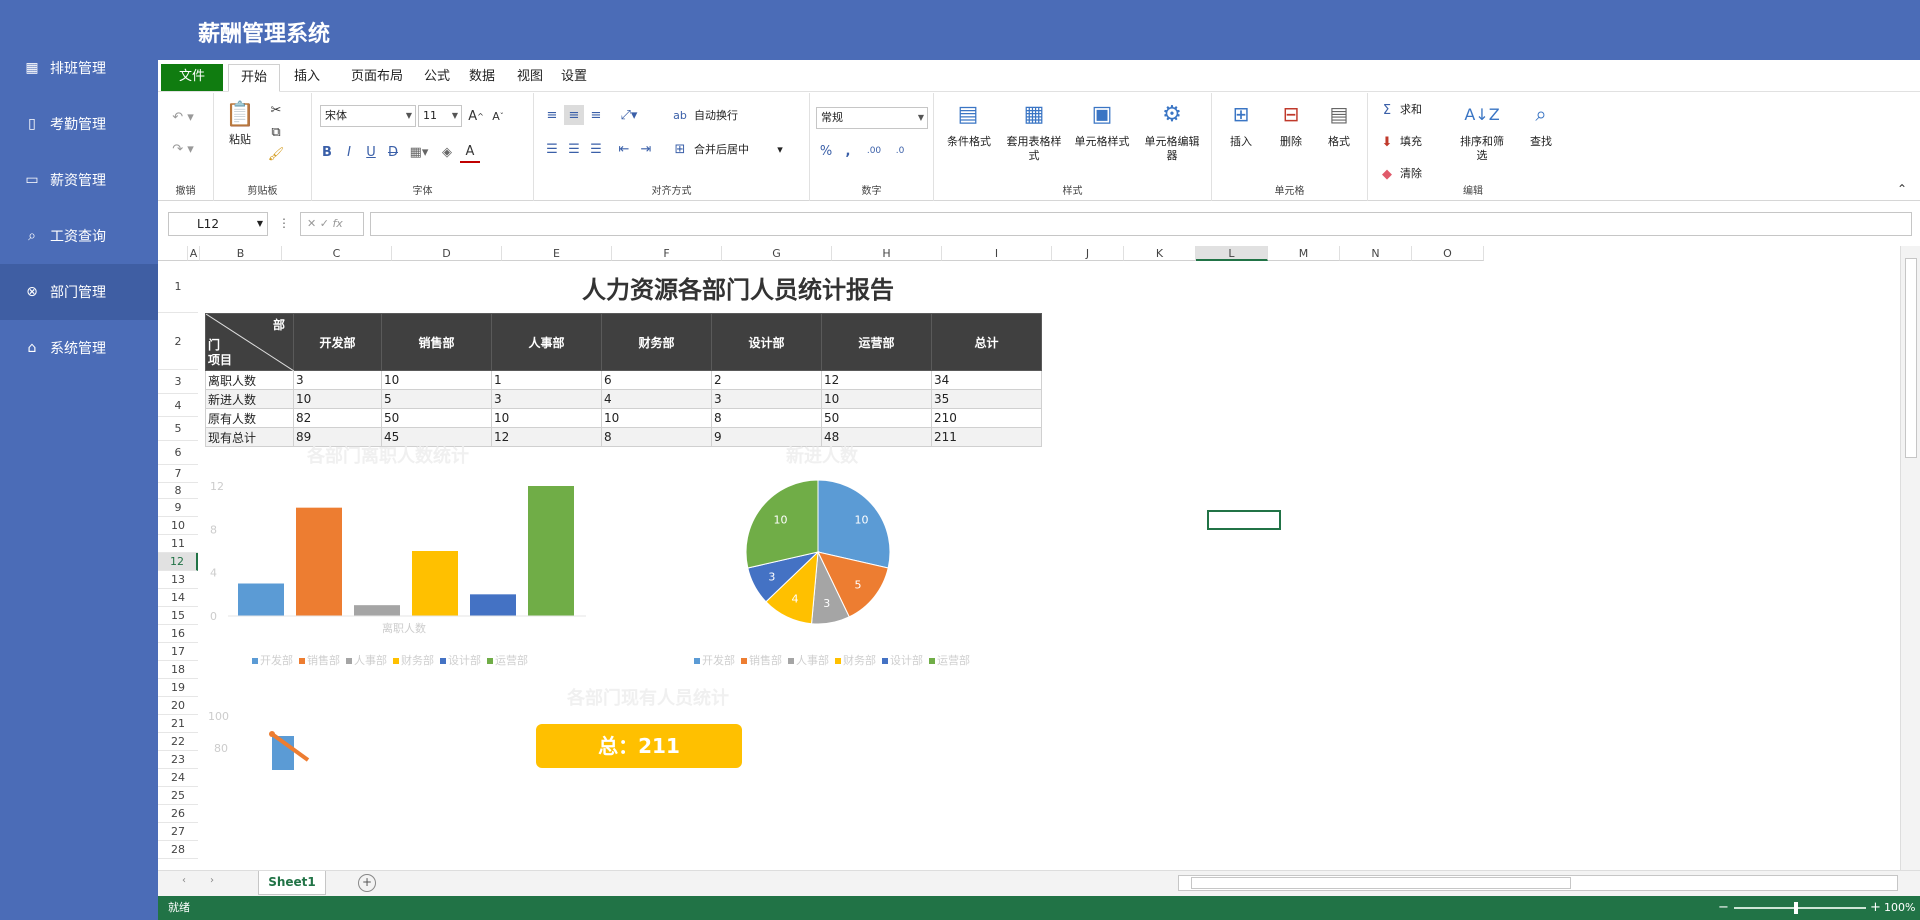 Image resolution: width=1920 pixels, height=920 pixels. What do you see at coordinates (178, 670) in the screenshot?
I see `row-header-18: 18` at bounding box center [178, 670].